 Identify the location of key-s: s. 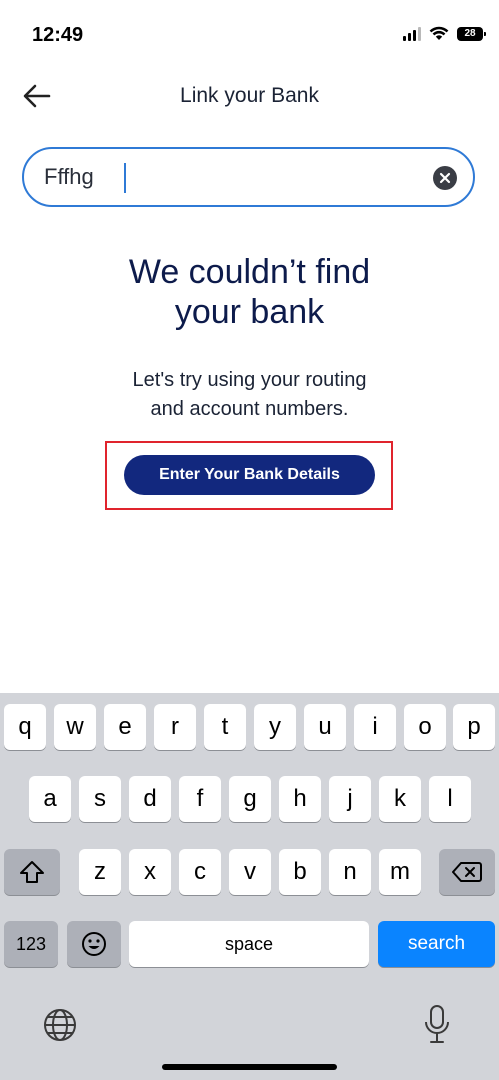
(100, 799).